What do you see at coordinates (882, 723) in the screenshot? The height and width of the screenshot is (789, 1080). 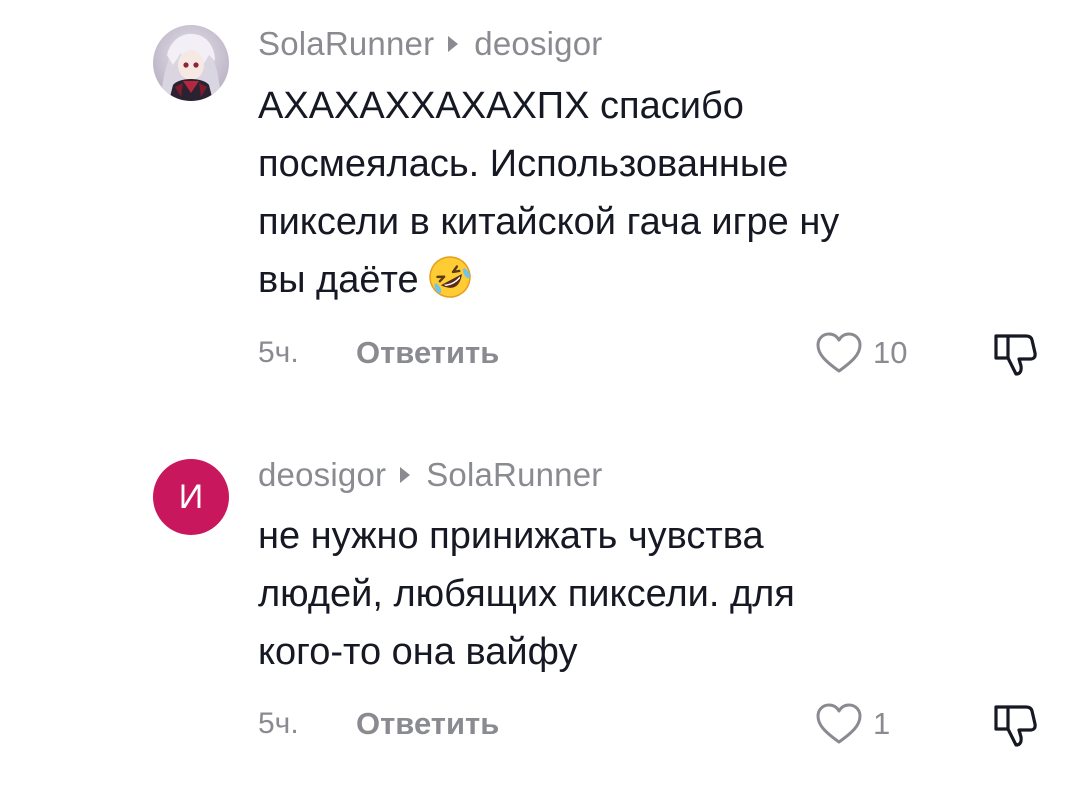 I see `like-count: 1` at bounding box center [882, 723].